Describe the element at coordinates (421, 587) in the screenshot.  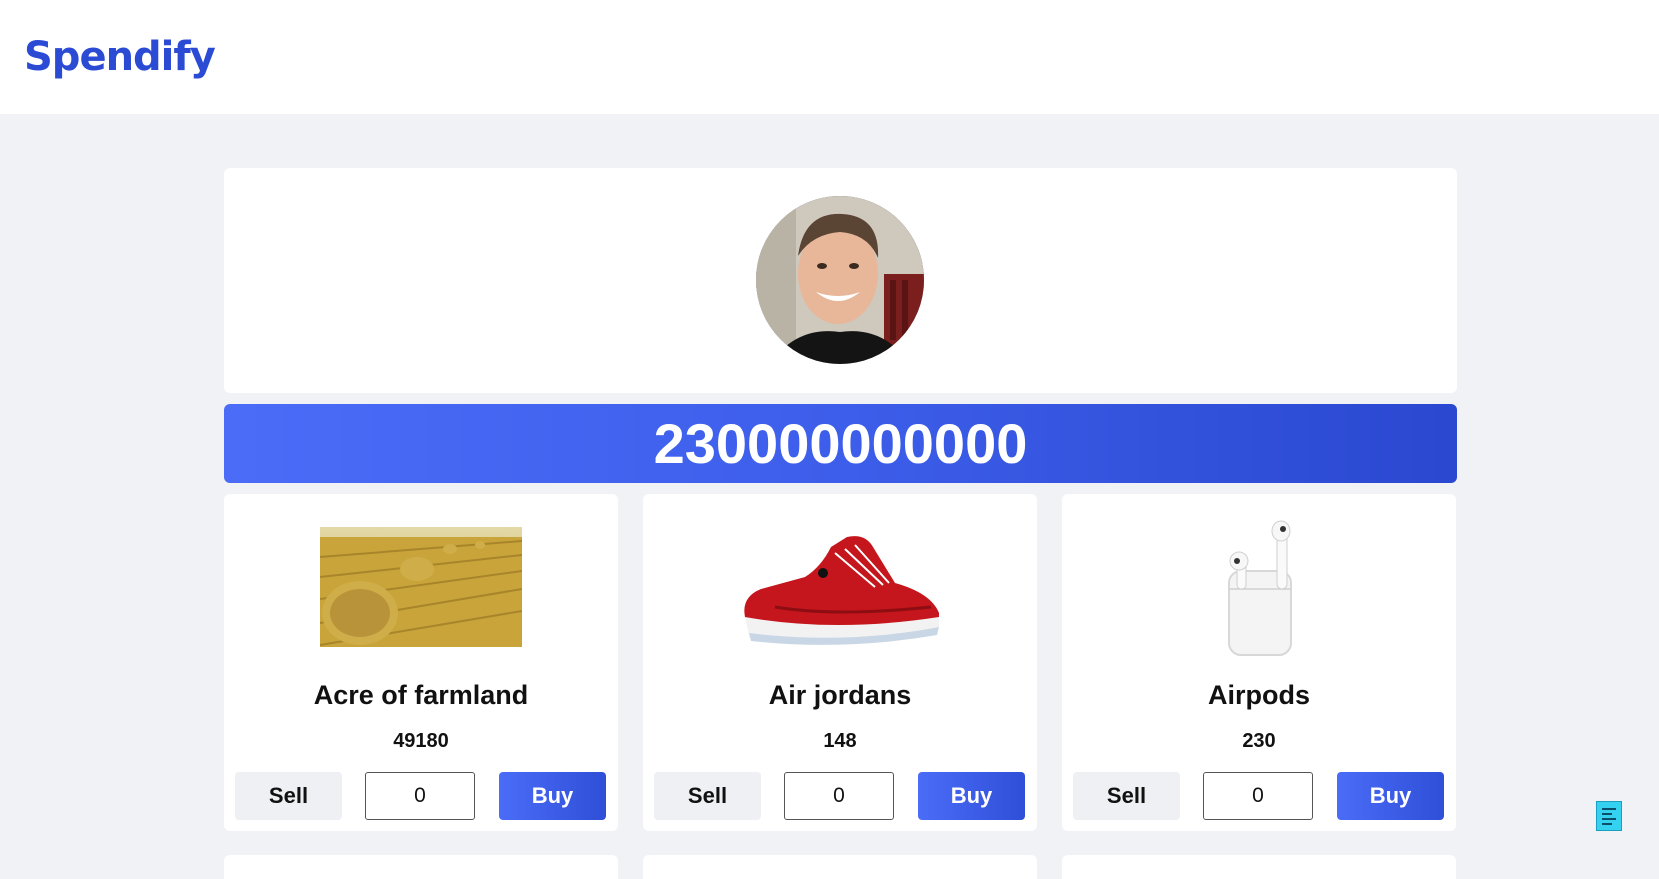
I see `hay-field-image` at that location.